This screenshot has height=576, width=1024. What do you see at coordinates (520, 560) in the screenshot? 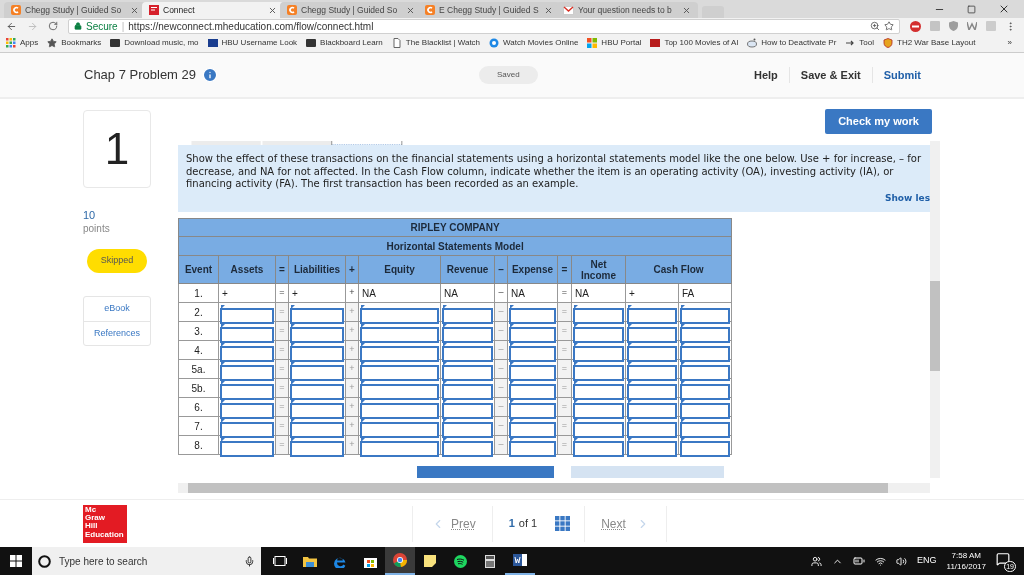
I see `document-app-icon` at bounding box center [520, 560].